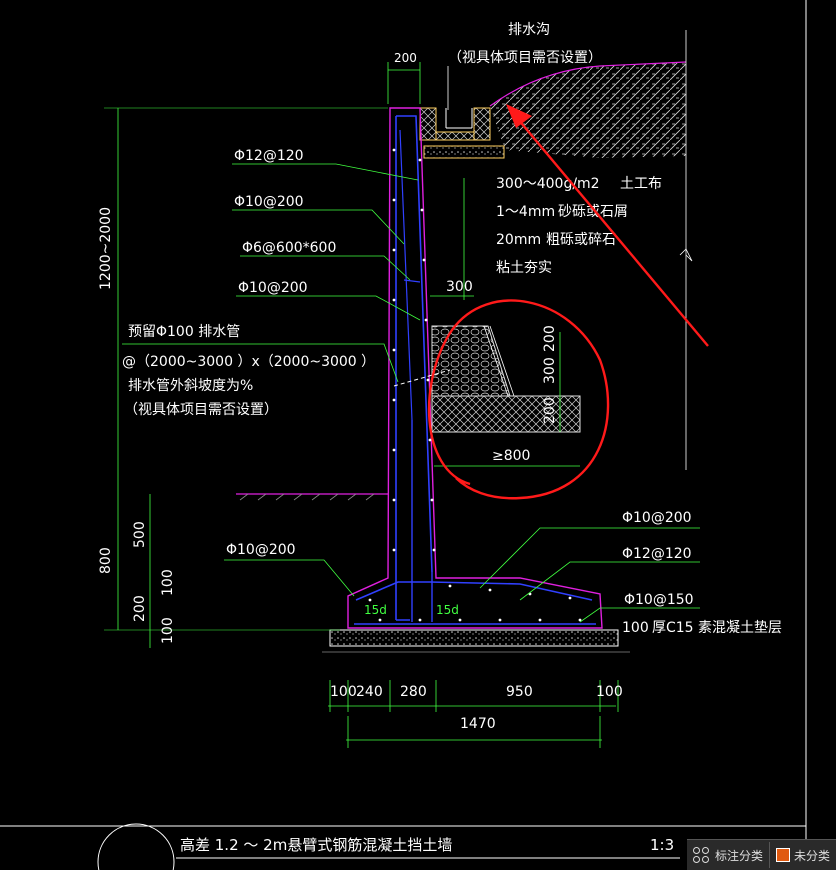  I want to click on height-range-label: 1200~2000, so click(106, 248).